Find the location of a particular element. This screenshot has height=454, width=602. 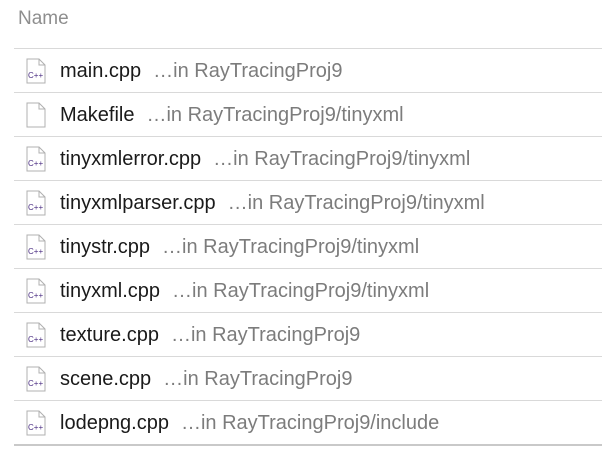

file-name: Makefile is located at coordinates (97, 114).